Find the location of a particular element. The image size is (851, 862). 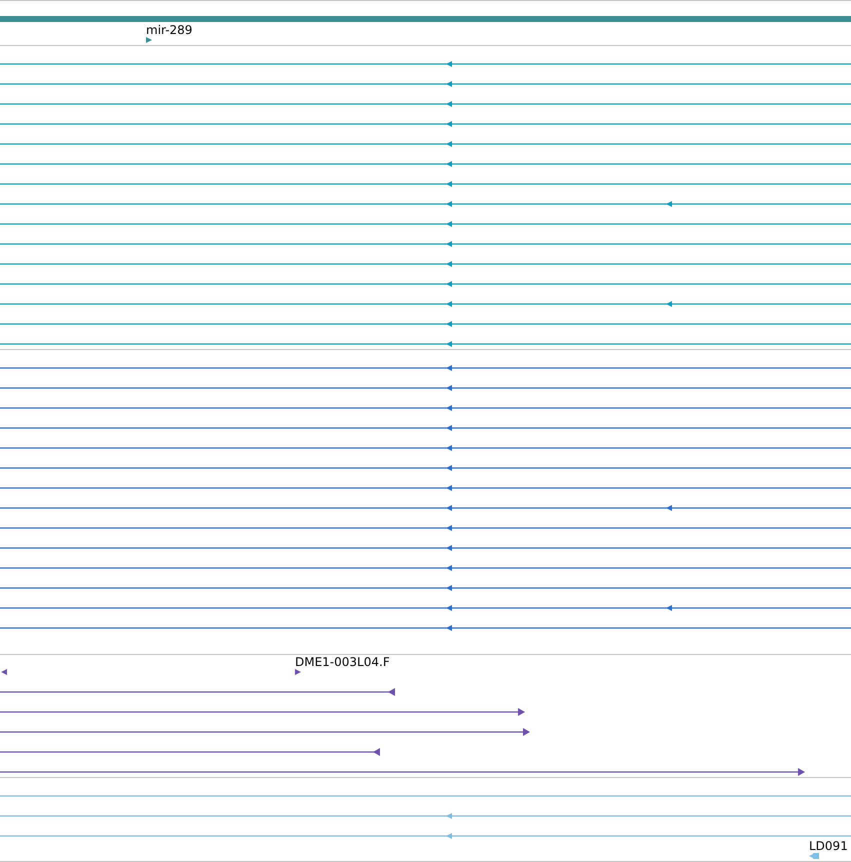

feature-label: DME1-003L04.F is located at coordinates (342, 662).